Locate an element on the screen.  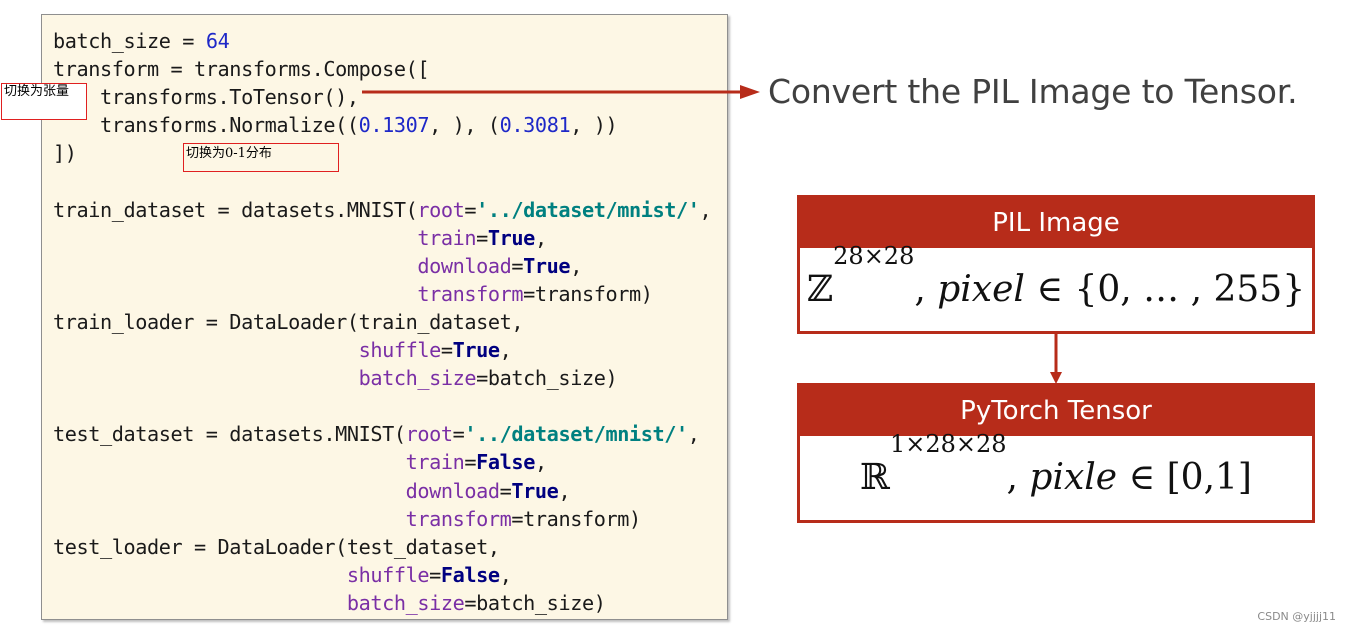
pytorch-tensor-box: PyTorch Tensor ℝ1×28×28, pixle ∈ [0,1] is located at coordinates (1056, 453).